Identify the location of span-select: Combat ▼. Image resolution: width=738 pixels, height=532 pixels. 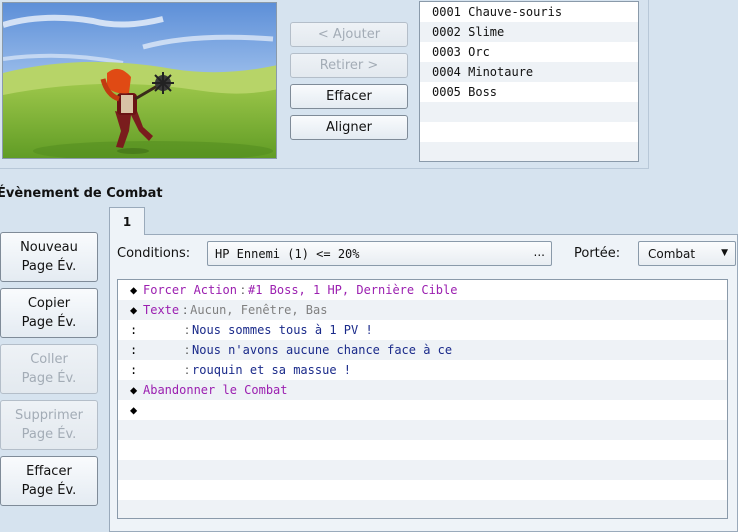
(687, 253).